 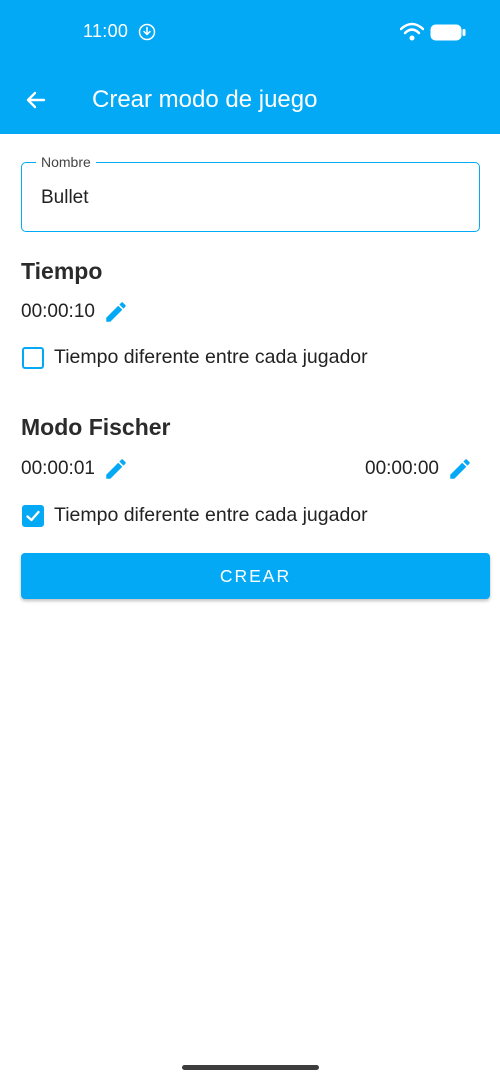 I want to click on home-indicator, so click(x=250, y=1067).